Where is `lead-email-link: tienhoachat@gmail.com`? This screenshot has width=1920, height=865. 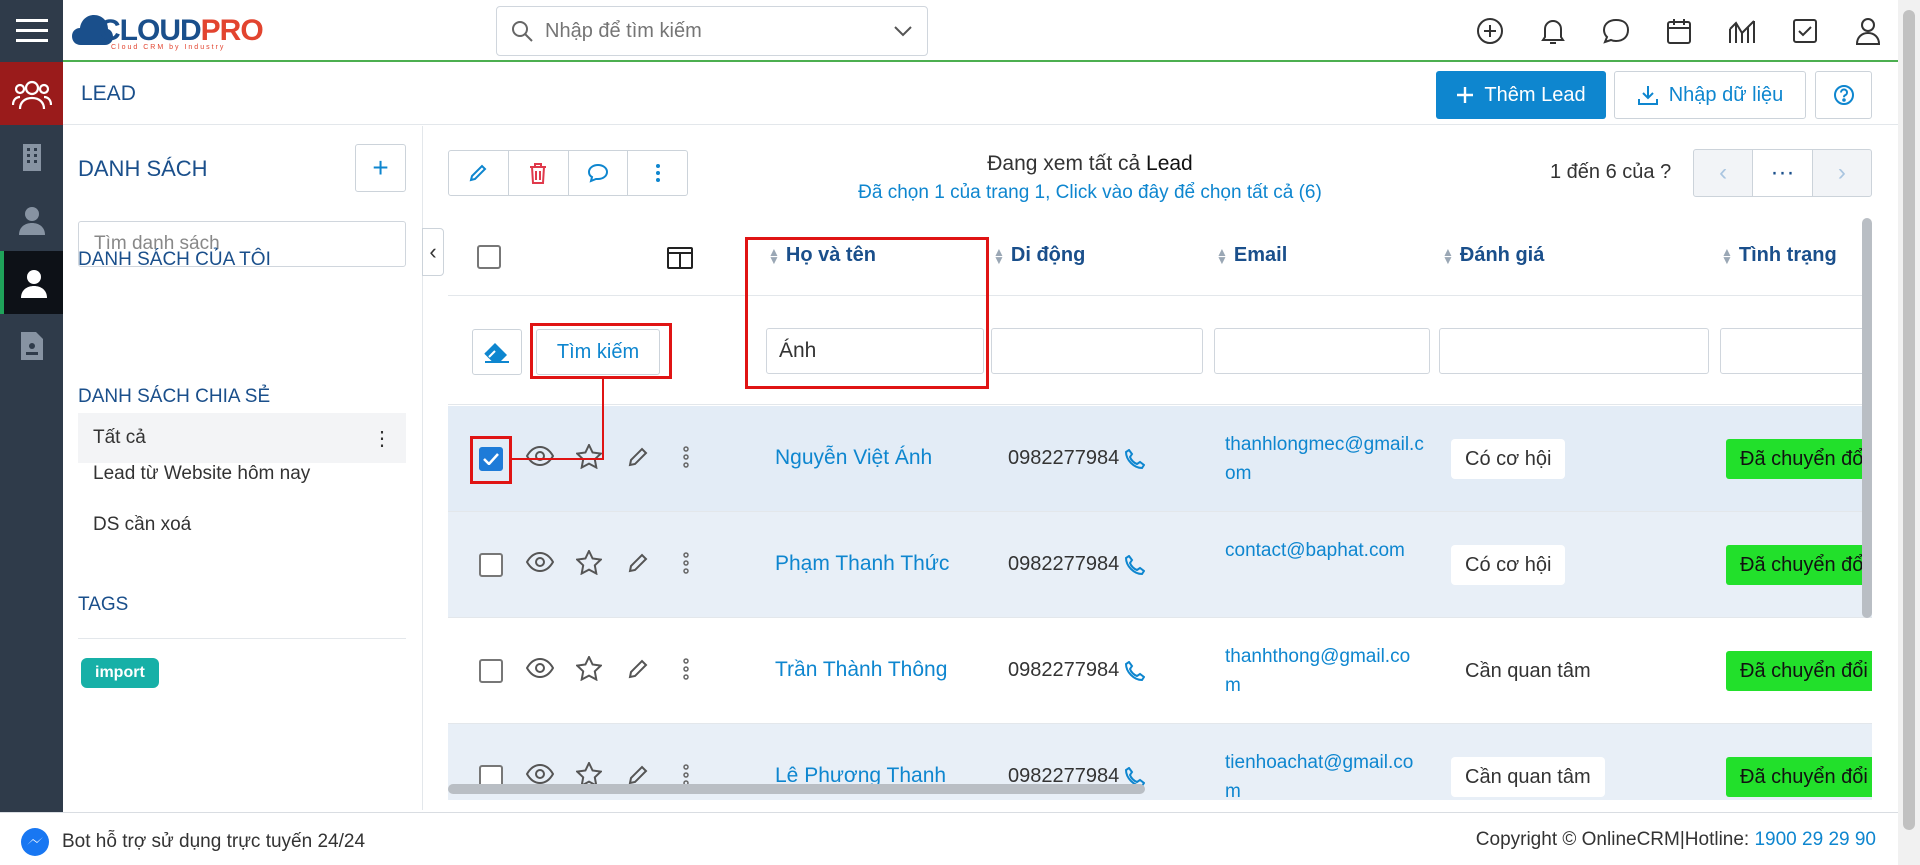
lead-email-link: tienhoachat@gmail.com is located at coordinates (1325, 774).